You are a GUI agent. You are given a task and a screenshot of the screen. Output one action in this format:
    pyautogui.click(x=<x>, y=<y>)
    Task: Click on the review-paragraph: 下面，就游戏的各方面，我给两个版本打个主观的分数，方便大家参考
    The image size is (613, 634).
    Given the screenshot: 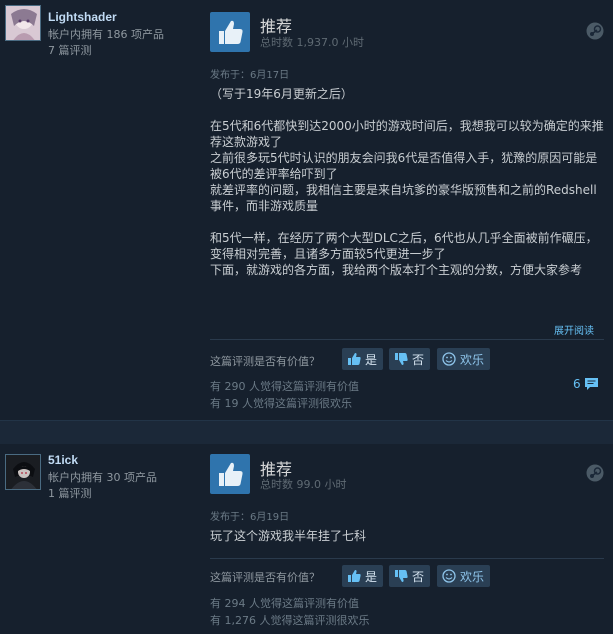 What is the action you would take?
    pyautogui.click(x=396, y=270)
    